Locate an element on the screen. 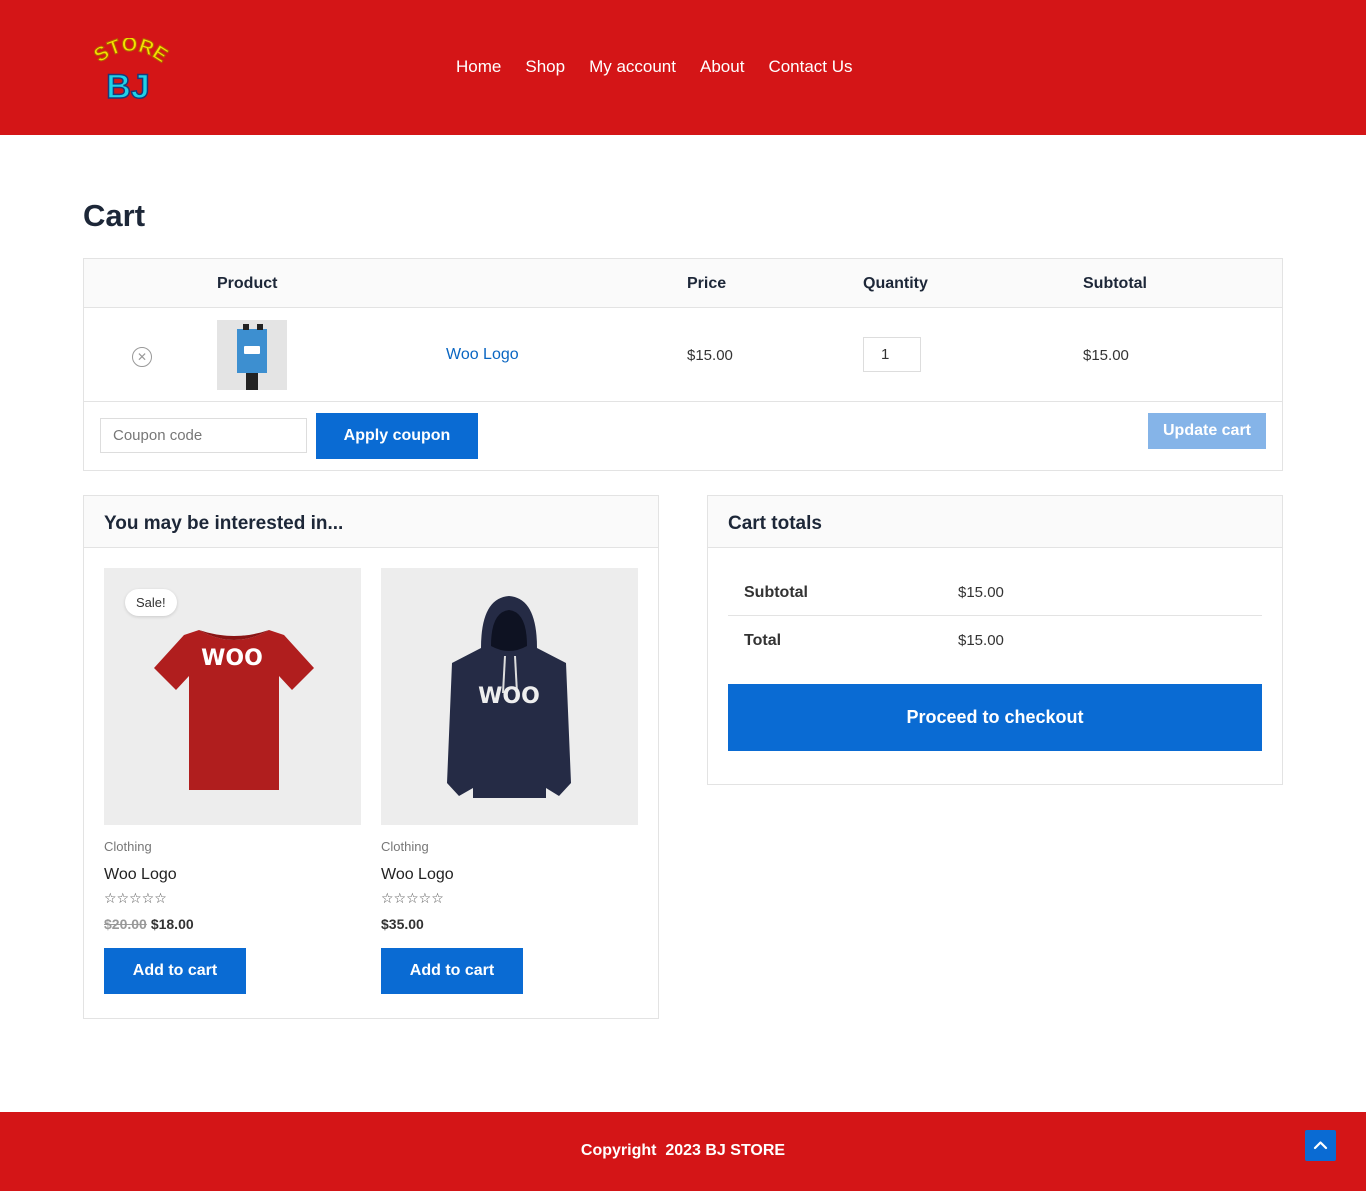 The height and width of the screenshot is (1191, 1366). header-subtotal: Subtotal is located at coordinates (1115, 283).